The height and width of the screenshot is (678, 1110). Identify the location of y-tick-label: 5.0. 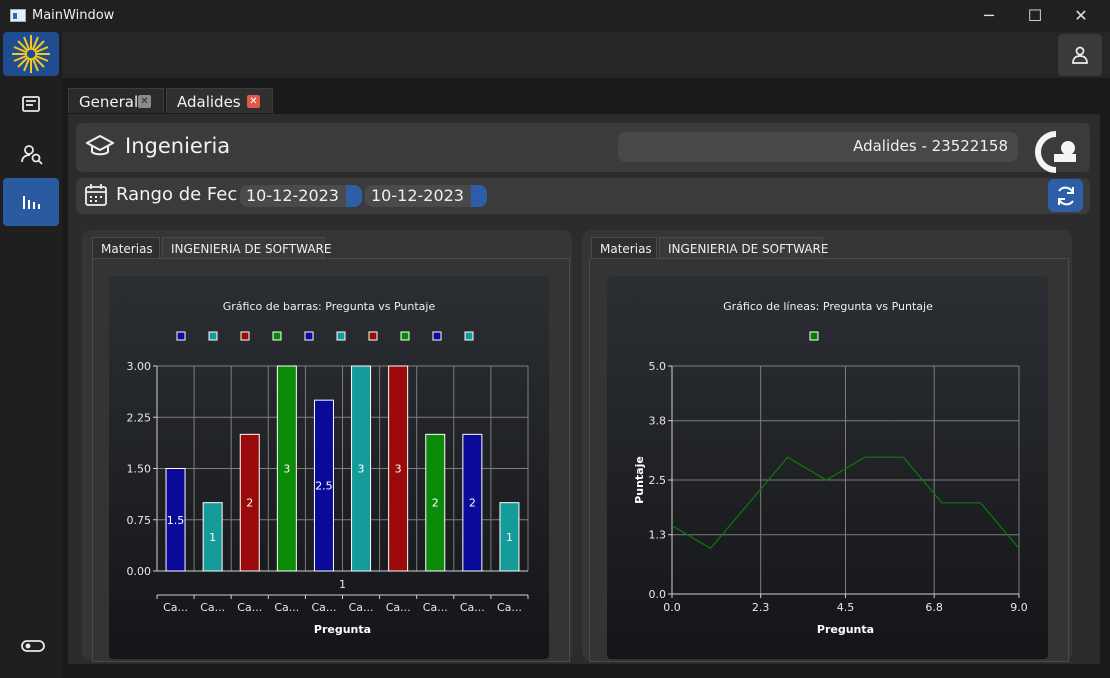
(658, 366).